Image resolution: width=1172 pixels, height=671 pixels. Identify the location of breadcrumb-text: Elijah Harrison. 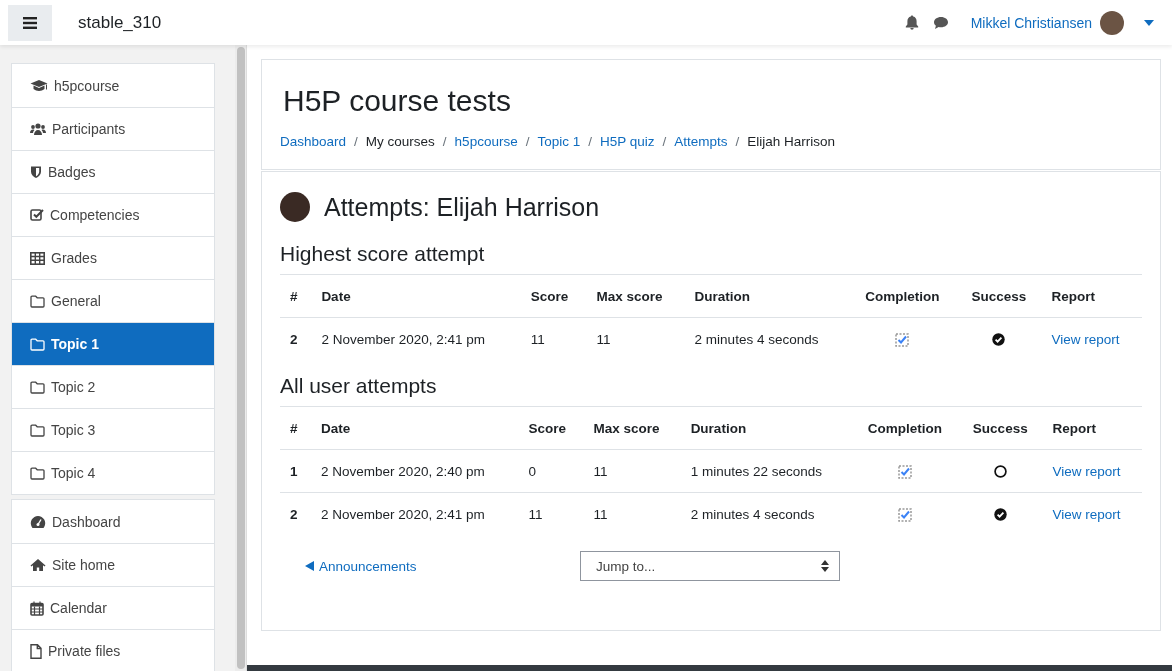
(791, 141).